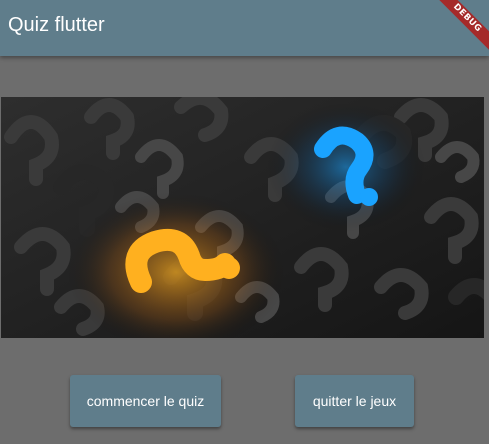 The width and height of the screenshot is (489, 444). Describe the element at coordinates (354, 401) in the screenshot. I see `quit-game-button: quitter le jeux` at that location.